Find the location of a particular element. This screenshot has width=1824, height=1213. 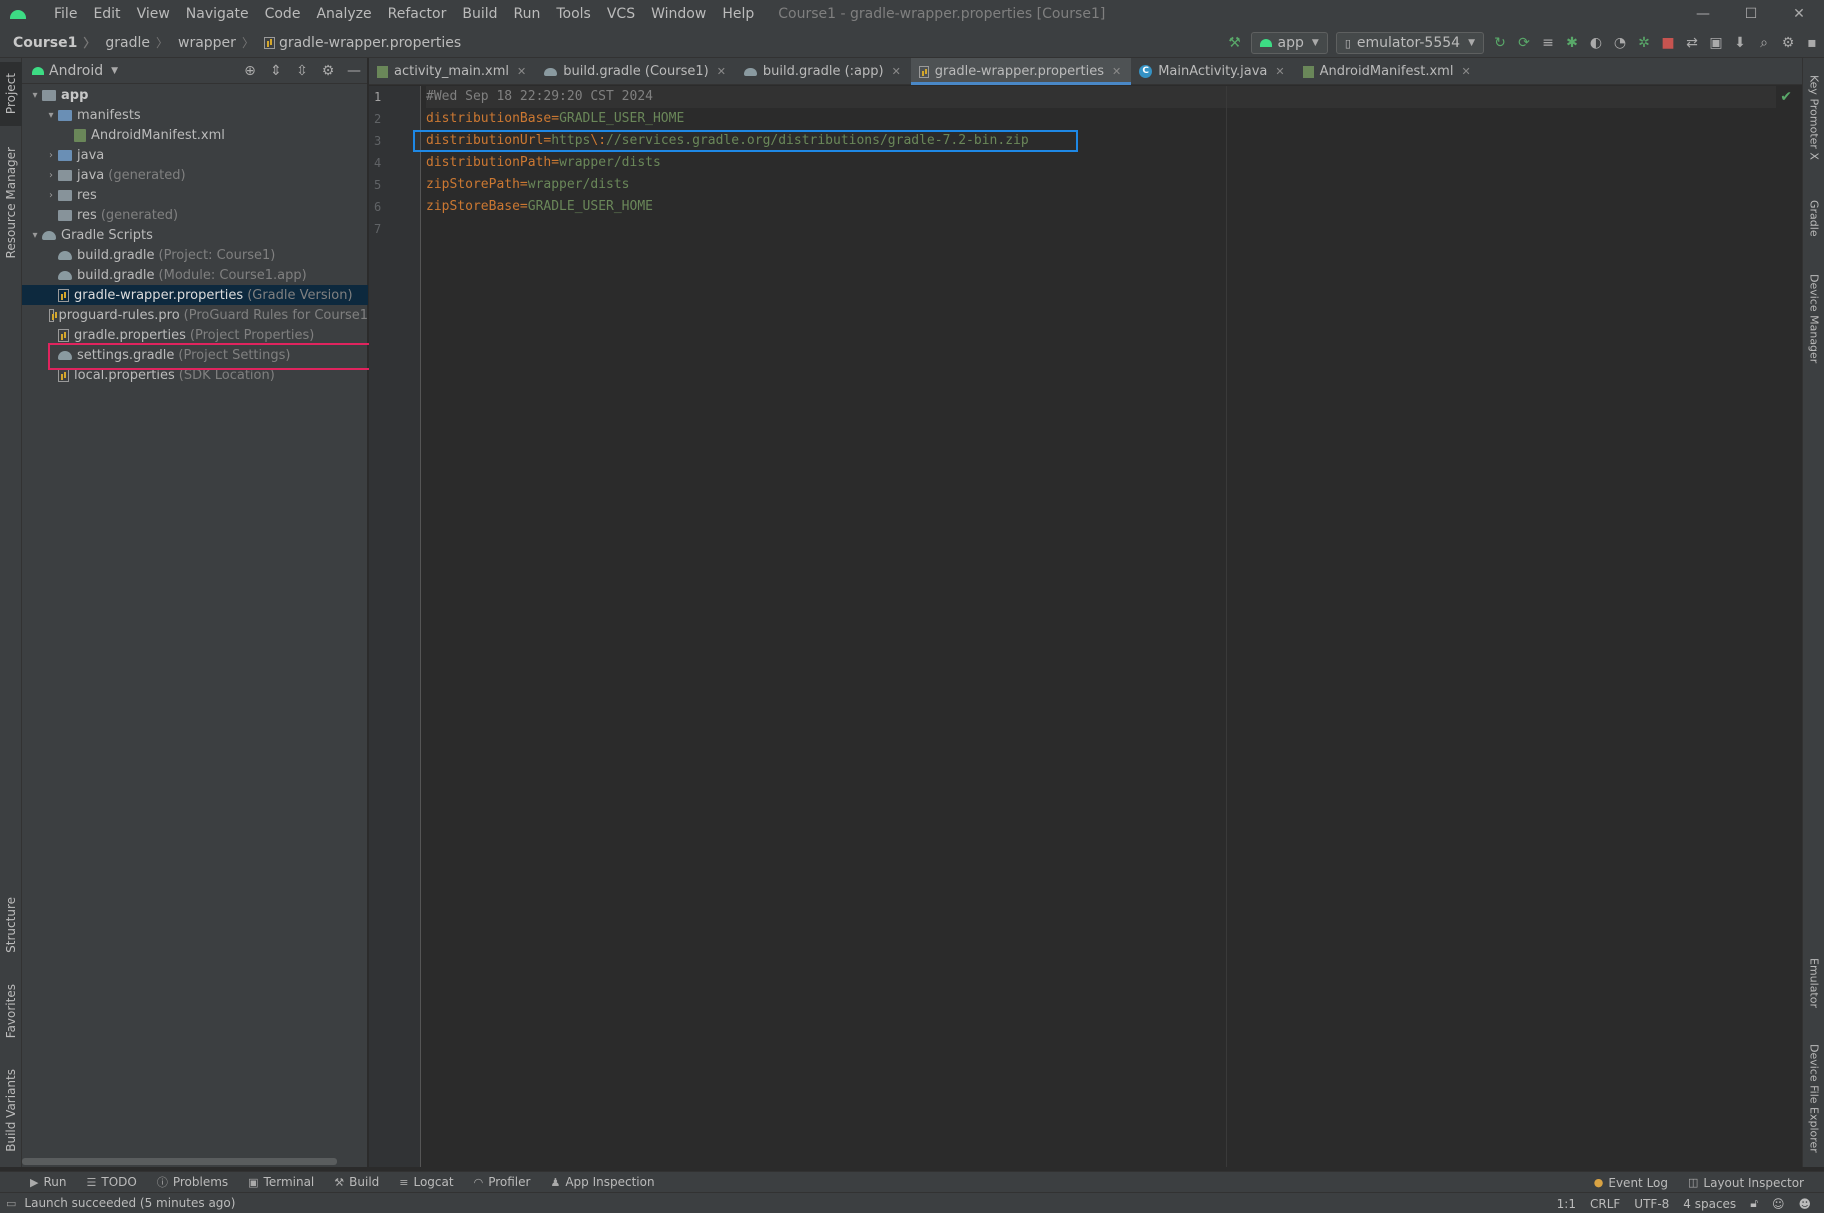

editor-tab: activity_main.xml ✕ is located at coordinates (452, 71).